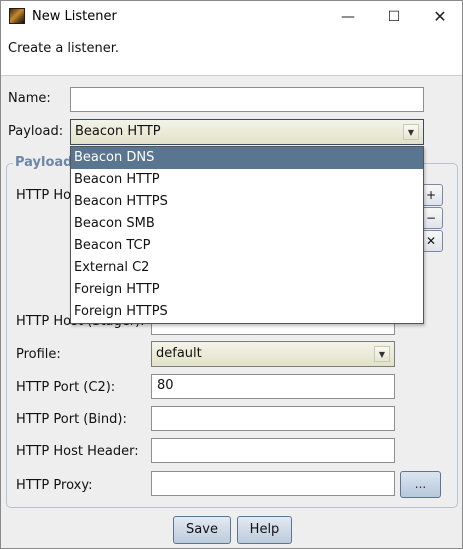 The height and width of the screenshot is (549, 463). What do you see at coordinates (273, 418) in the screenshot?
I see `http-port-bind-input` at bounding box center [273, 418].